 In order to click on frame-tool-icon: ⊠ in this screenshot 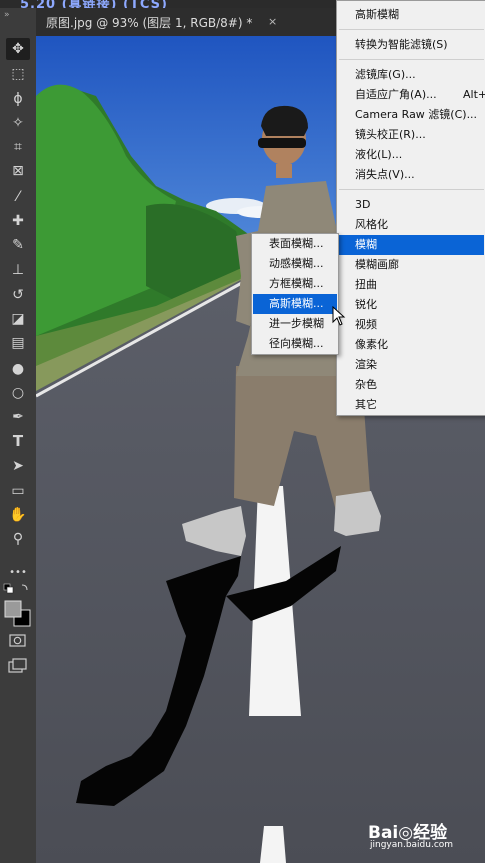, I will do `click(18, 171)`.